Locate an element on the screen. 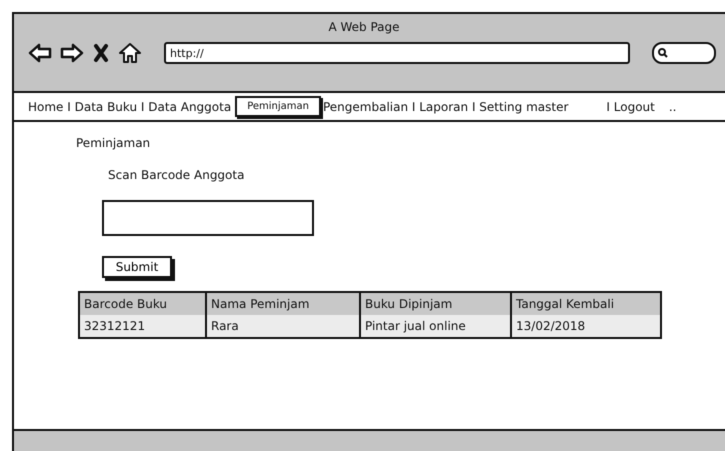 The width and height of the screenshot is (725, 451). column-header: Tanggal Kembali is located at coordinates (585, 304).